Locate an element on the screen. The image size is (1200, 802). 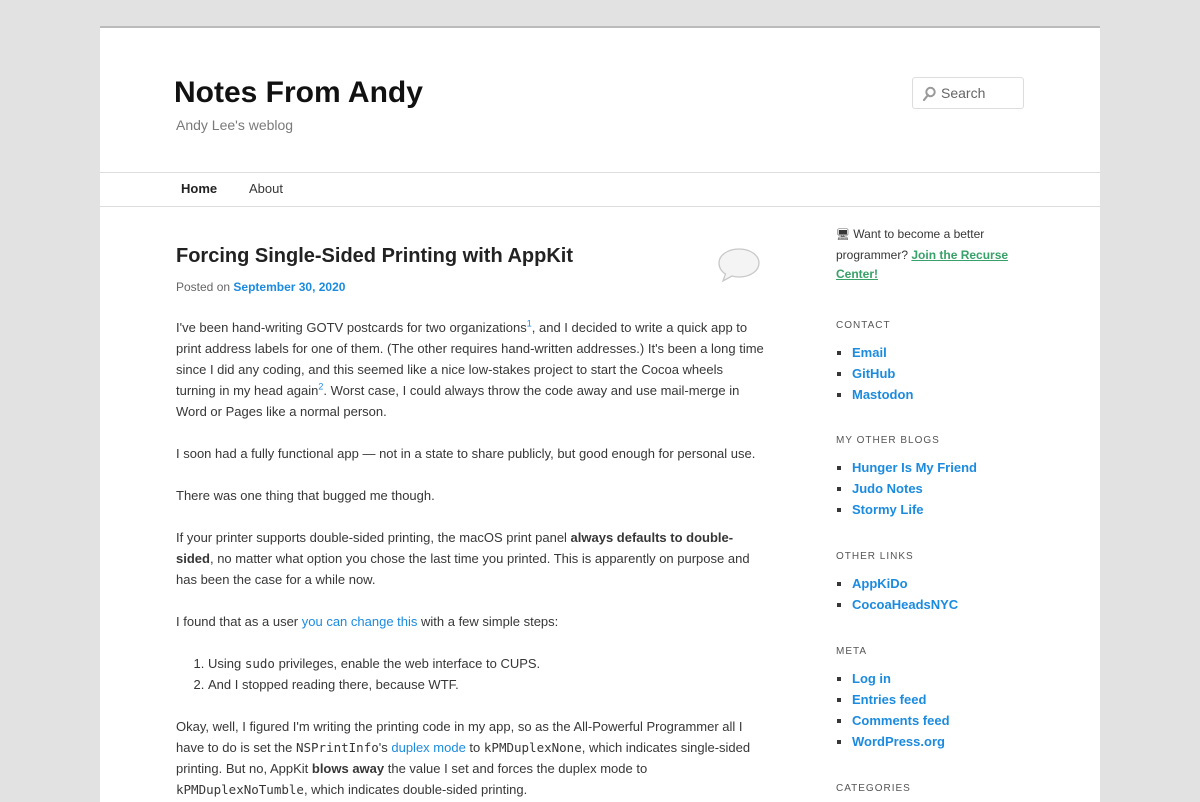
wordpress-org-link: WordPress.org is located at coordinates (898, 741).